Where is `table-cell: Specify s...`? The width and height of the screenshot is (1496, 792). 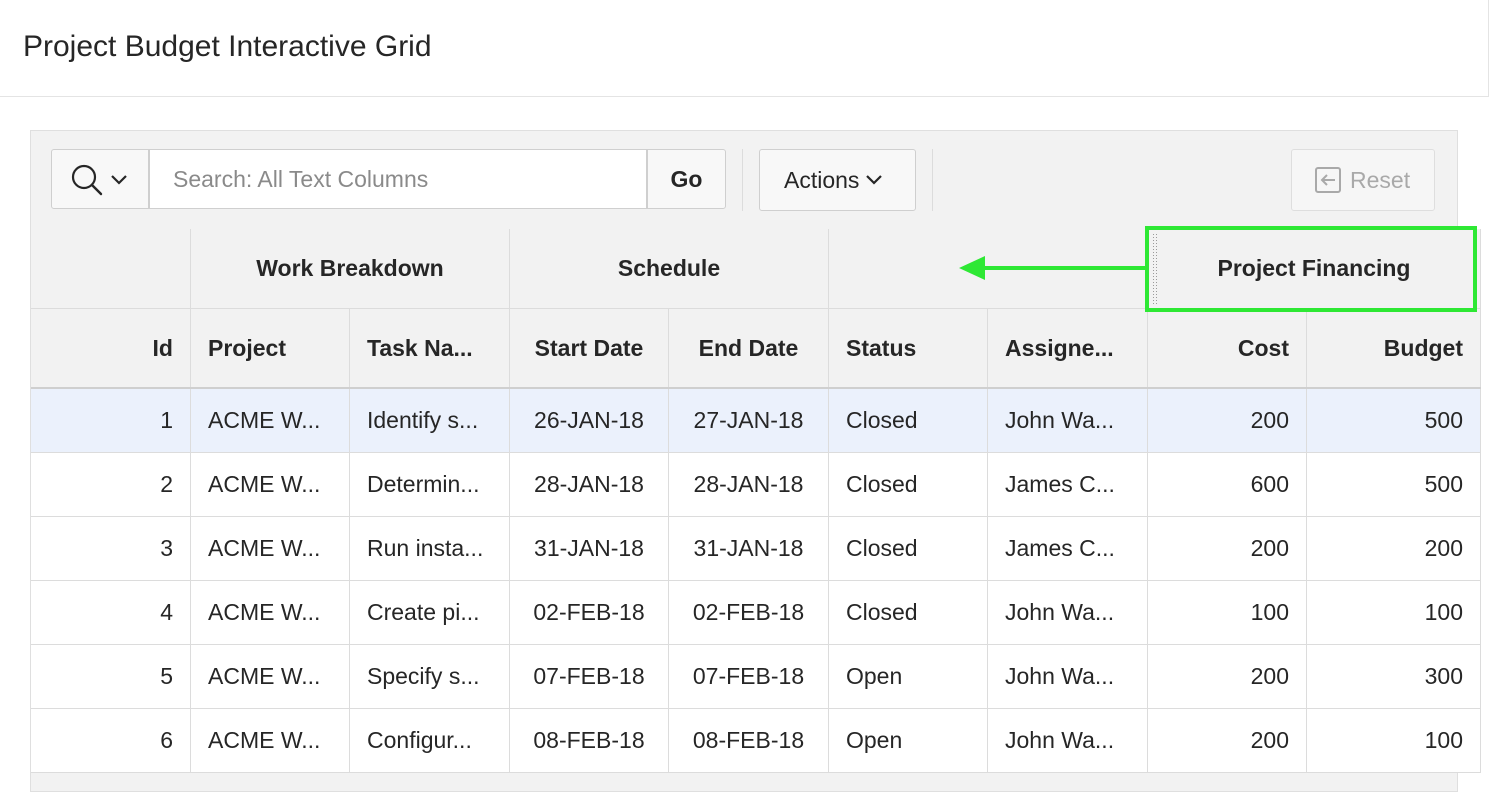 table-cell: Specify s... is located at coordinates (430, 677).